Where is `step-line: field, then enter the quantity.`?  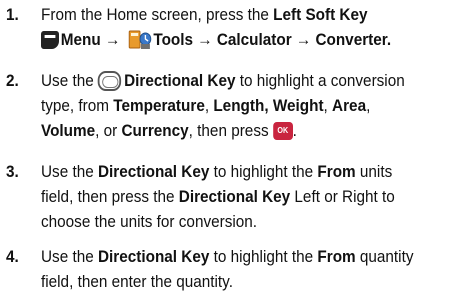 step-line: field, then enter the quantity. is located at coordinates (232, 281).